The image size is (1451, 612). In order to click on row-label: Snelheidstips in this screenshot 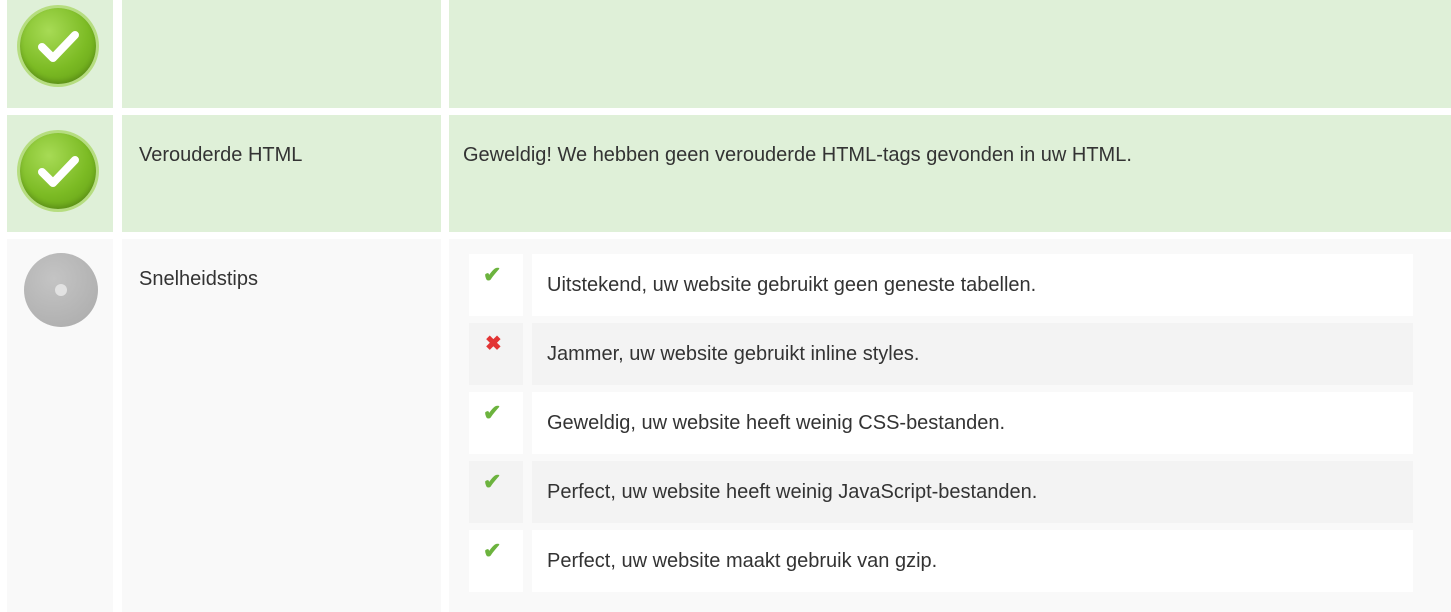, I will do `click(198, 279)`.